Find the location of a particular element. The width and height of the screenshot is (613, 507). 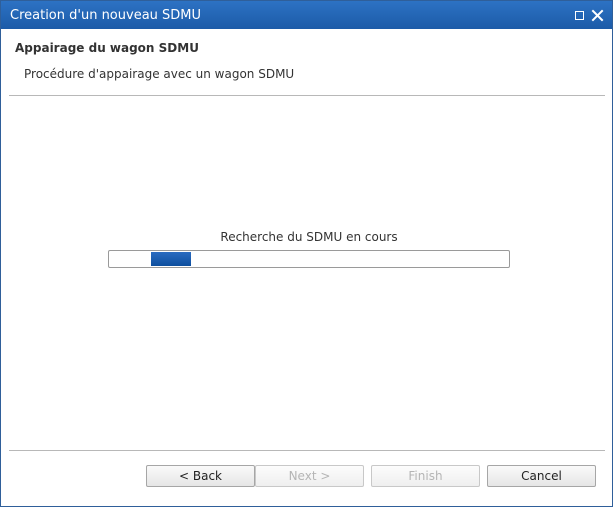

status-label: Recherche du SDMU en cours is located at coordinates (309, 237).